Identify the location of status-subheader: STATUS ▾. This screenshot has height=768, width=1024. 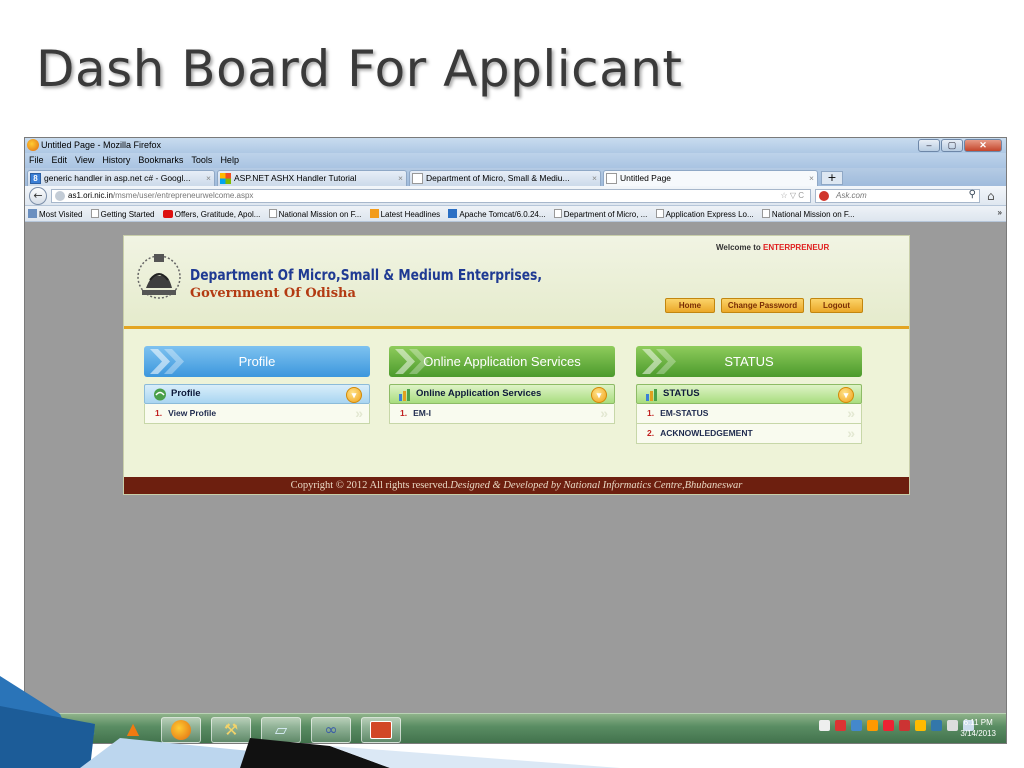
(749, 394).